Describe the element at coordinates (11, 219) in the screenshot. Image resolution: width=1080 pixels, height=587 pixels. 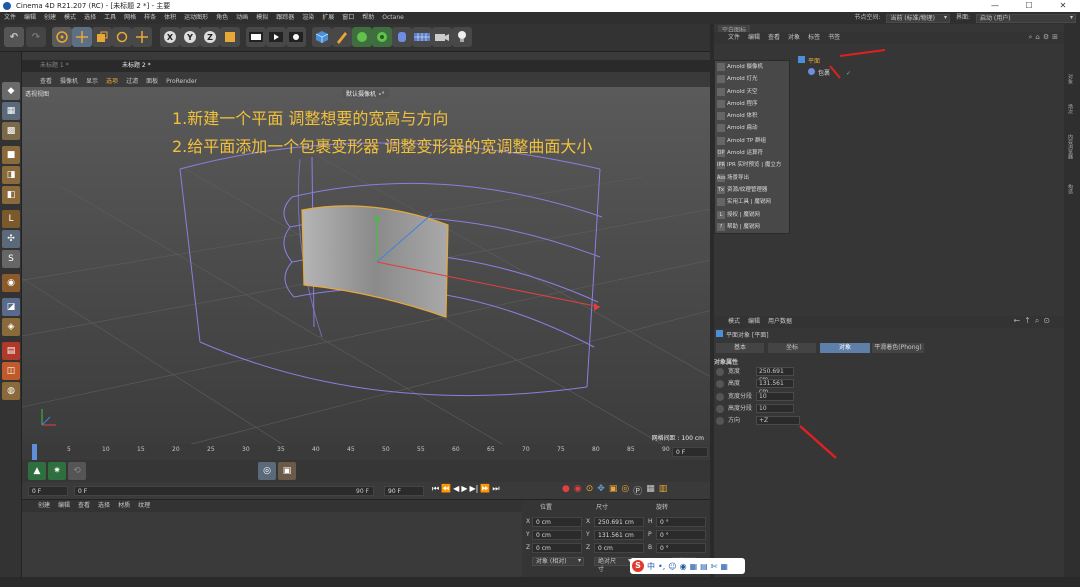
I see `enable-axis-icon: L` at that location.